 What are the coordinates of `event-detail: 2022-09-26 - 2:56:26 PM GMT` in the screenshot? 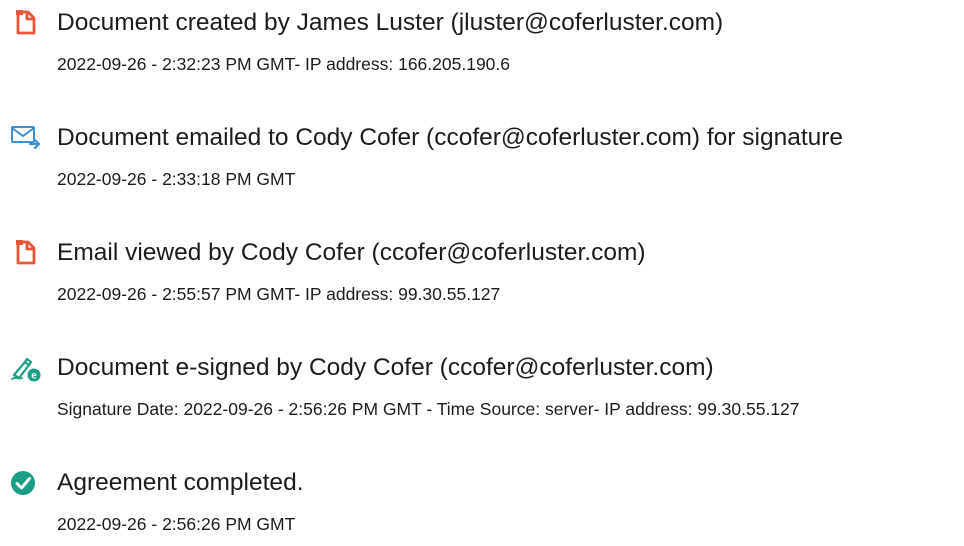 It's located at (176, 524).